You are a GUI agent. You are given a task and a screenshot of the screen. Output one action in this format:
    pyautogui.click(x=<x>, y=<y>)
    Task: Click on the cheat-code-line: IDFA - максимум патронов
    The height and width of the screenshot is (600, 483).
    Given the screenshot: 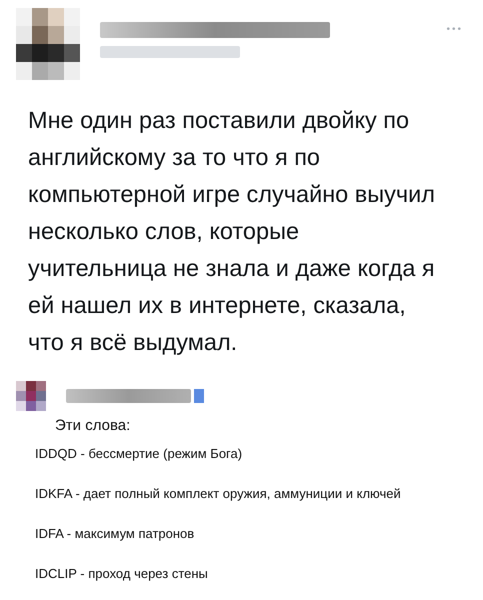 What is the action you would take?
    pyautogui.click(x=115, y=533)
    